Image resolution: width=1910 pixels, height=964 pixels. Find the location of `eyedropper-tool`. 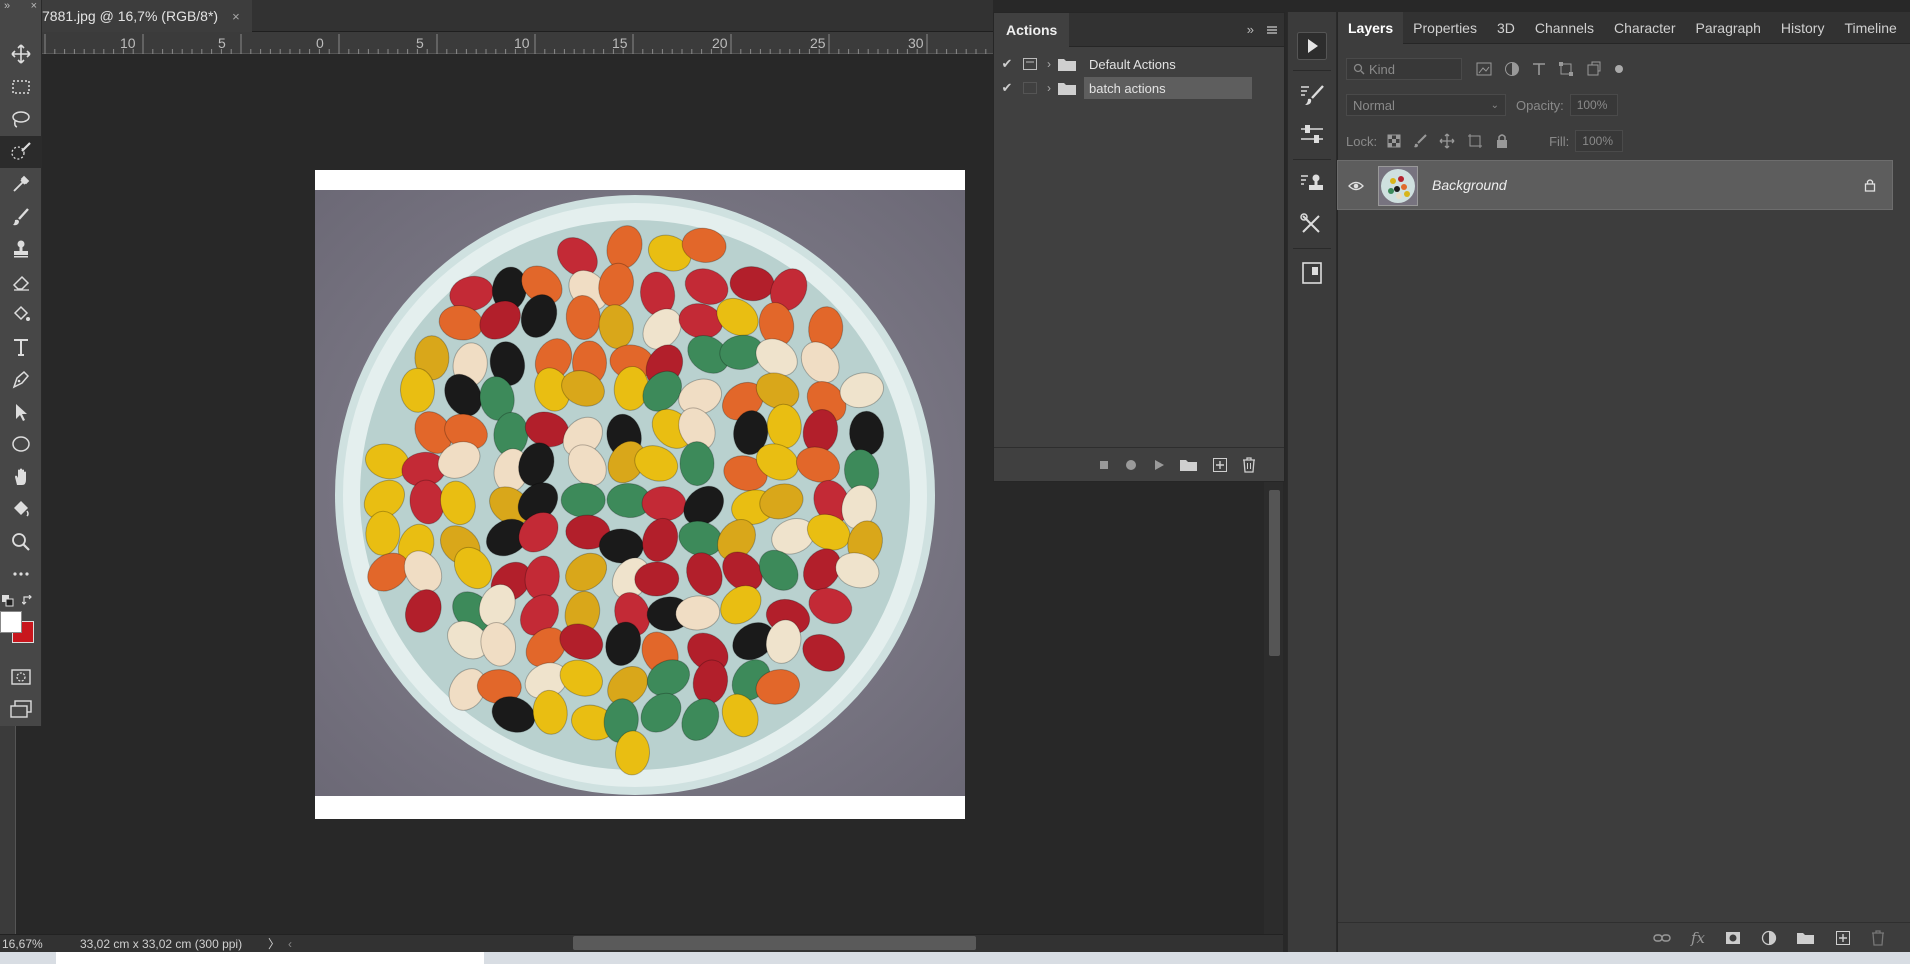

eyedropper-tool is located at coordinates (21, 184).